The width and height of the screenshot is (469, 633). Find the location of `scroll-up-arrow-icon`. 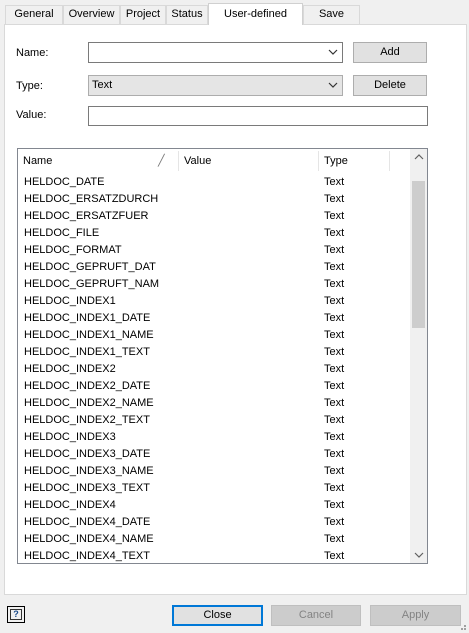

scroll-up-arrow-icon is located at coordinates (418, 157).